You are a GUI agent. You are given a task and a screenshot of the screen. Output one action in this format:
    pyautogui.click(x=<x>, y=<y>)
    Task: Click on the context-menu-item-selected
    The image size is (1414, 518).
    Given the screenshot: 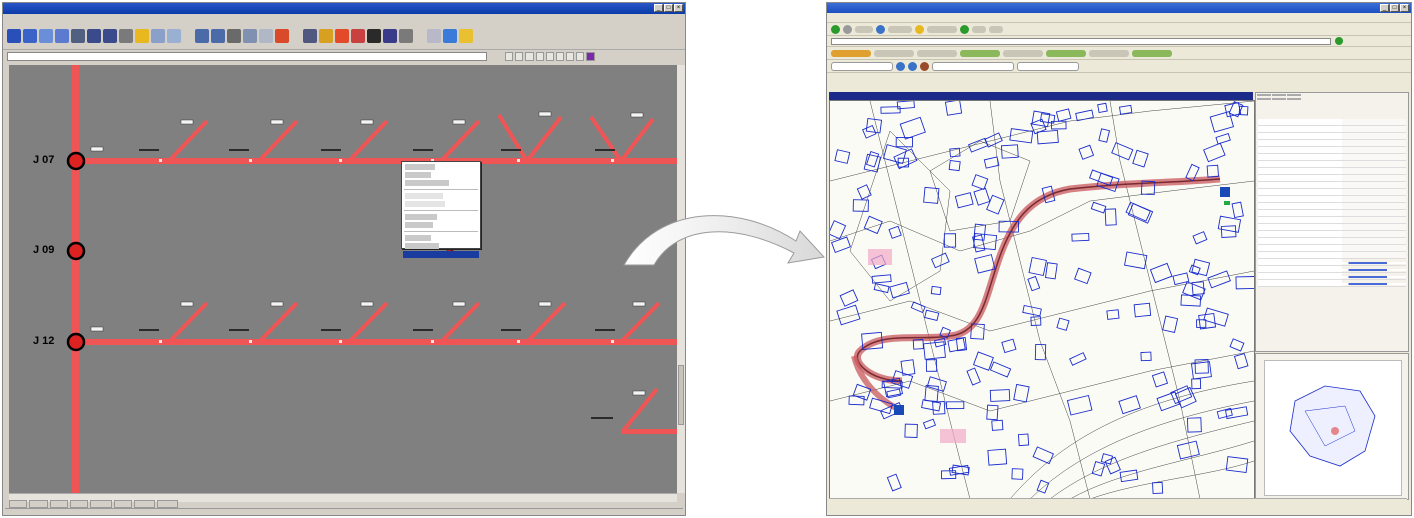 What is the action you would take?
    pyautogui.click(x=441, y=254)
    